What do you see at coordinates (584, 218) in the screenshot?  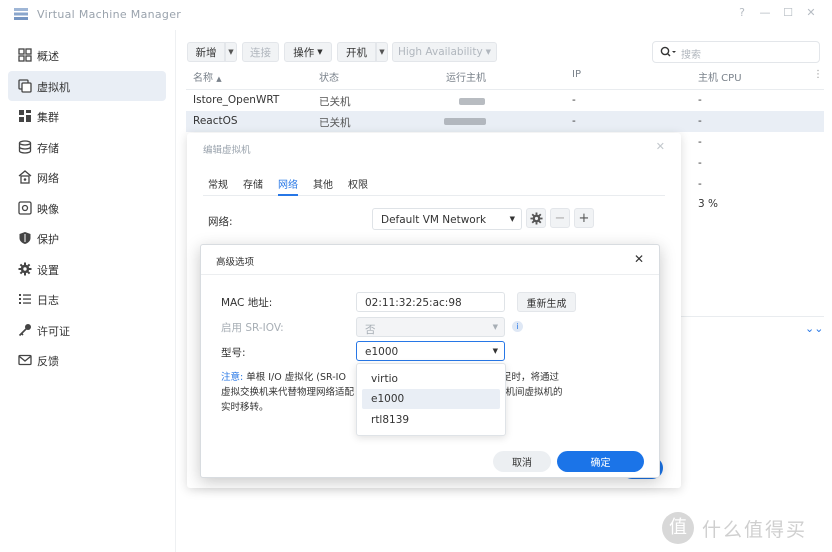 I see `add-network-button: +` at bounding box center [584, 218].